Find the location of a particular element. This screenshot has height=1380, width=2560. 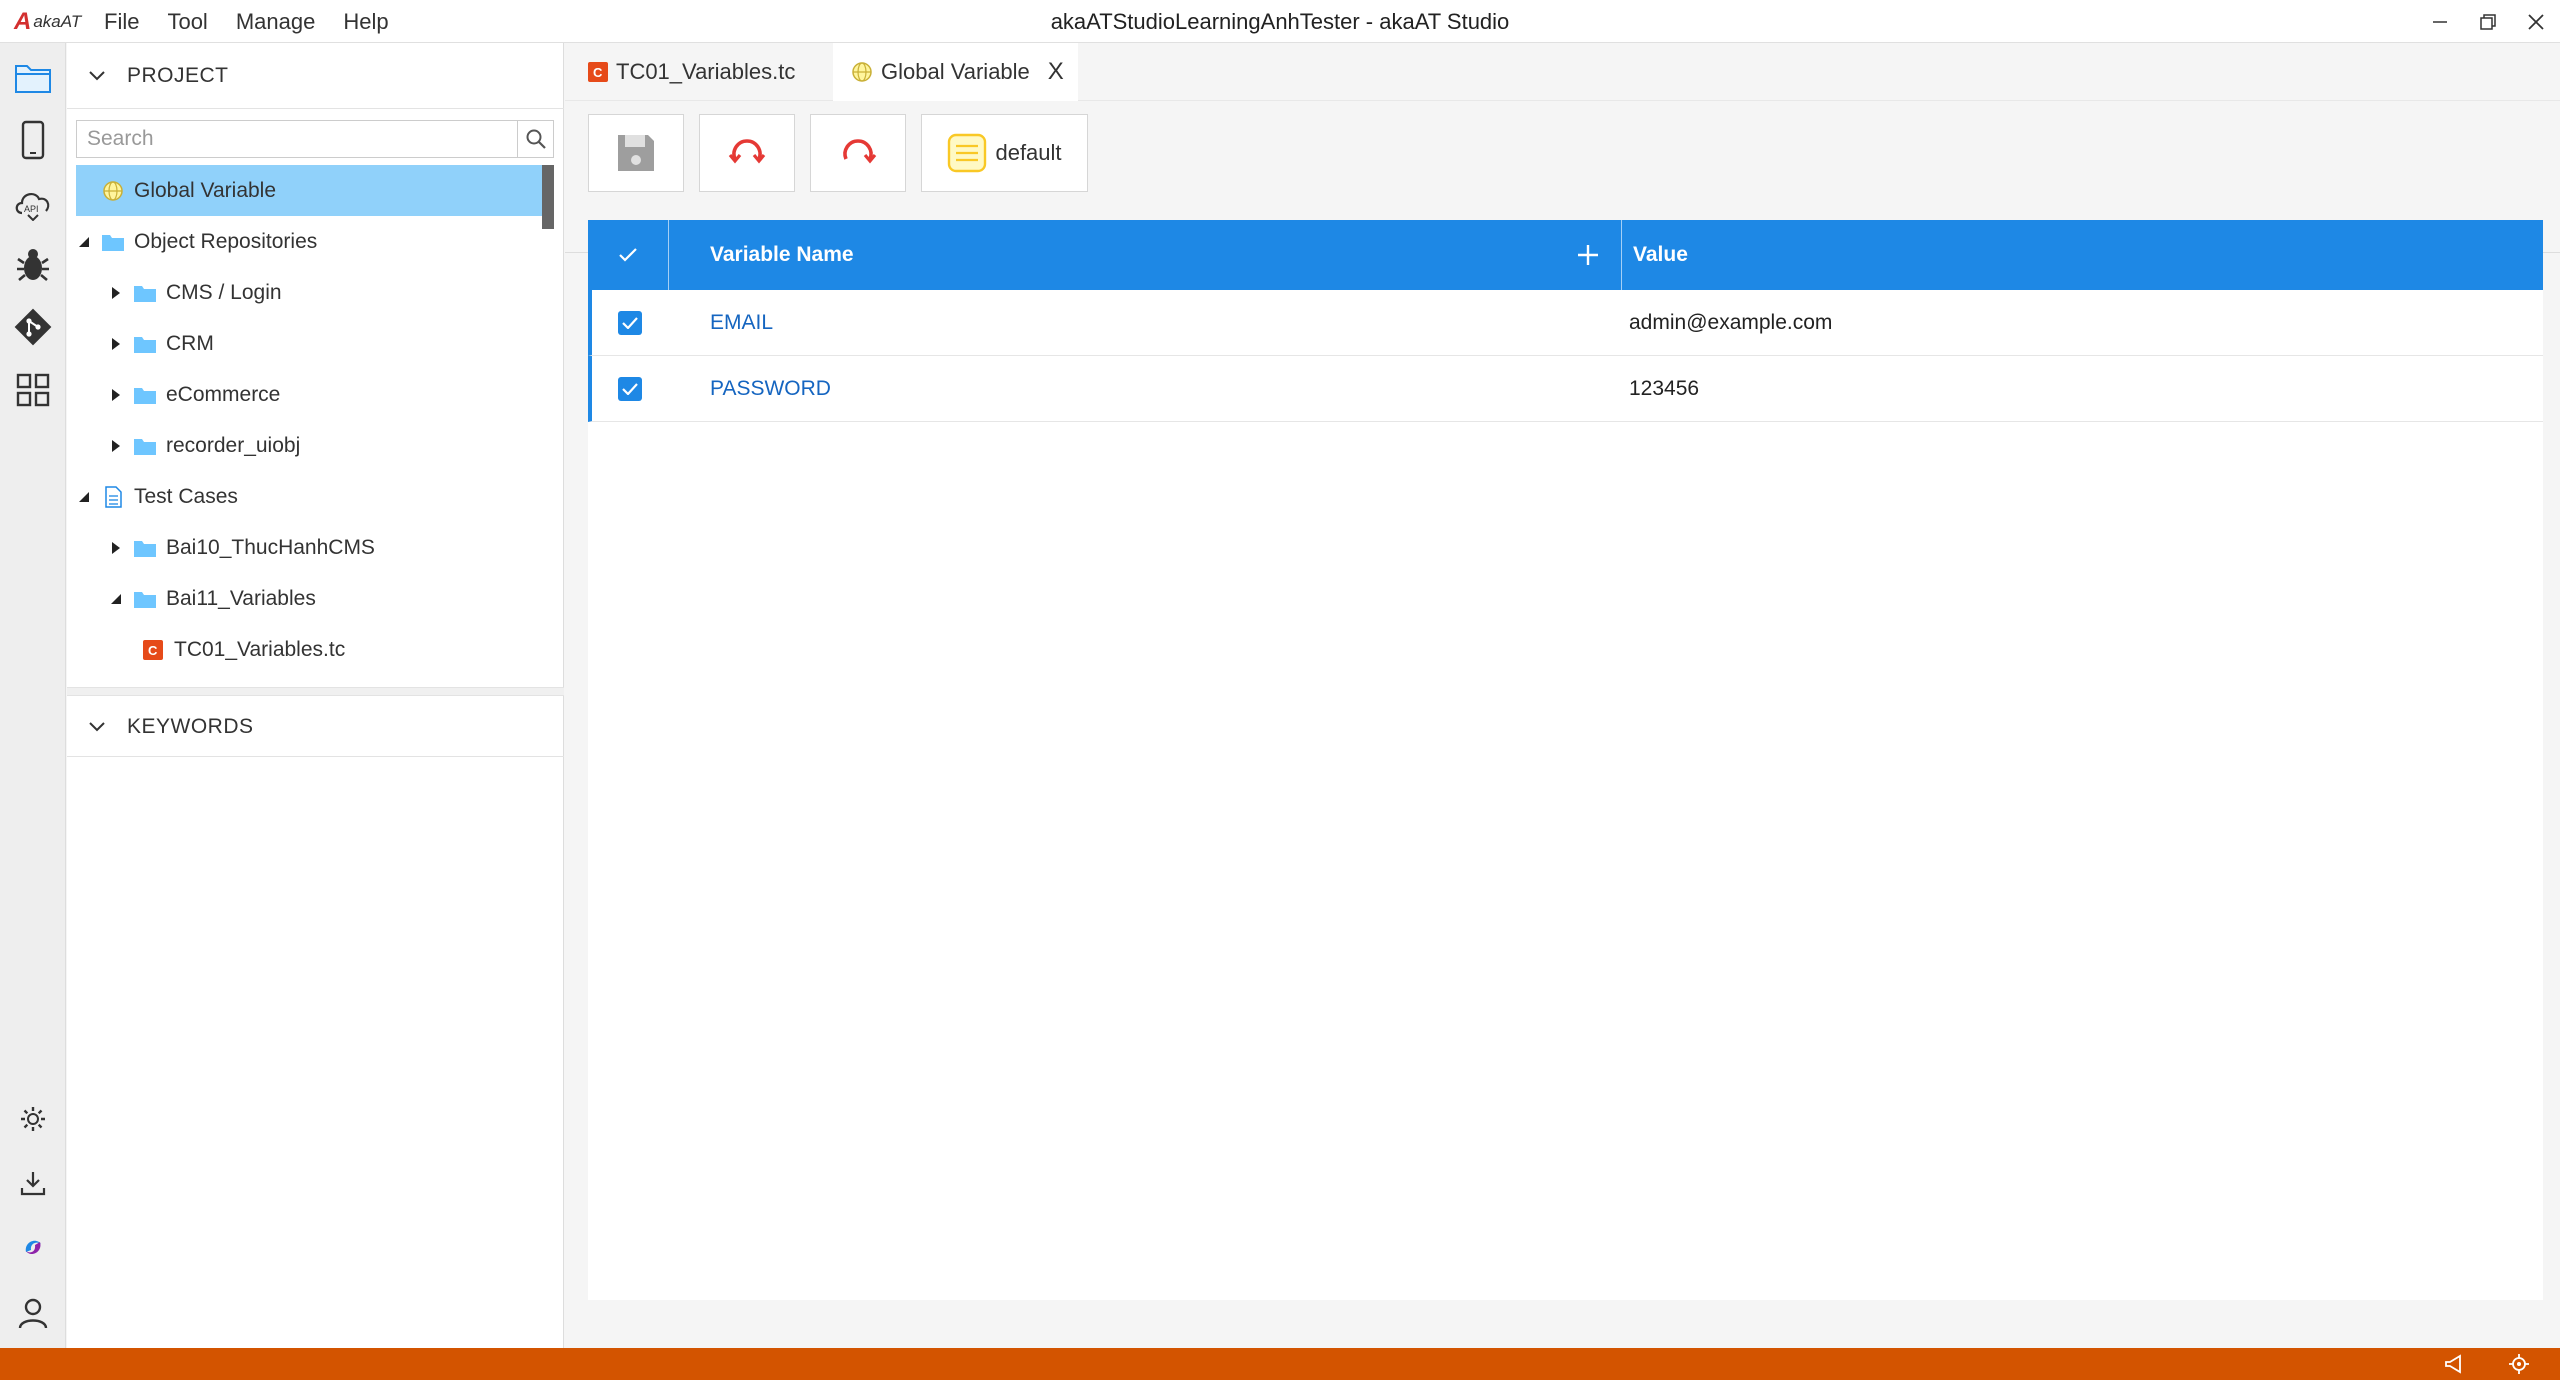

account-button is located at coordinates (33, 1313).